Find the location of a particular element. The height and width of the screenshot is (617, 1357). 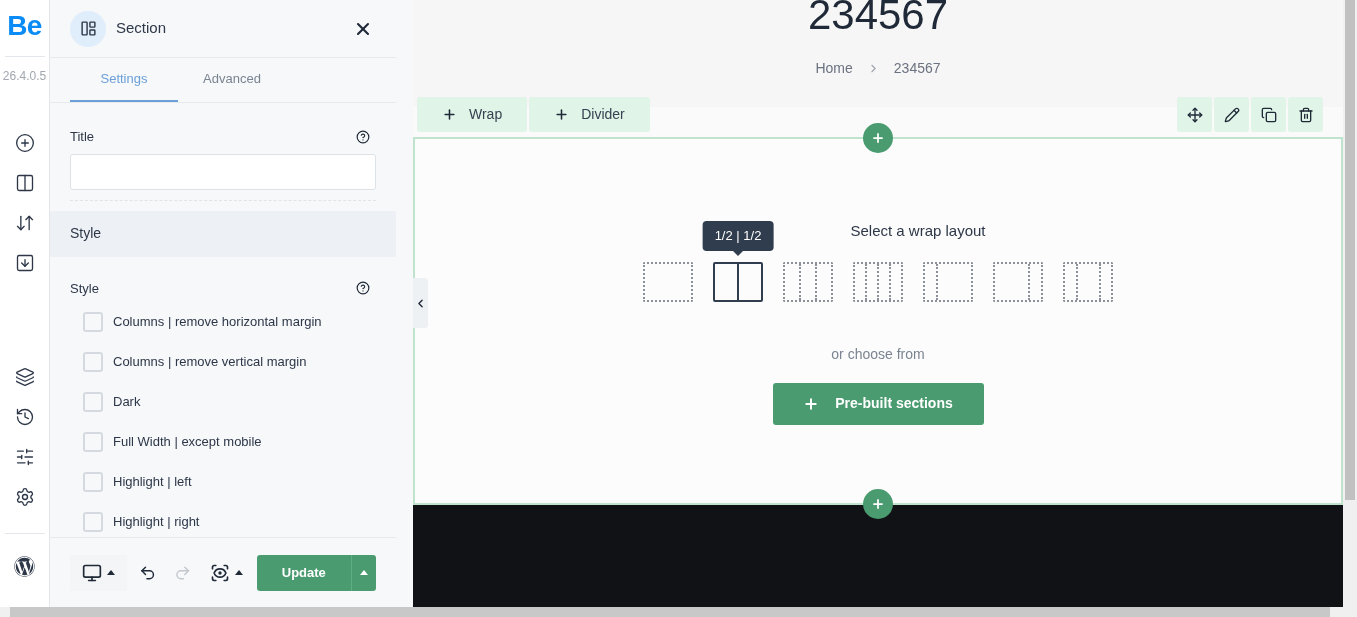

breadcrumb-link: Home is located at coordinates (834, 68).